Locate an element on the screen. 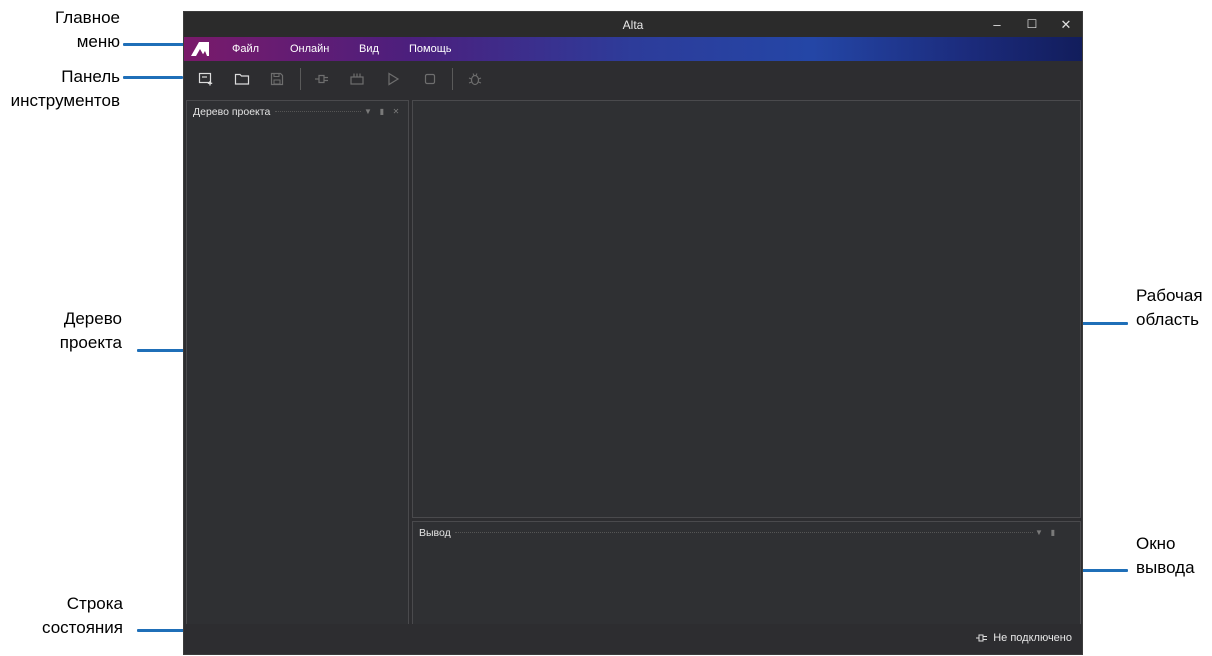 Image resolution: width=1212 pixels, height=656 pixels. device-icon is located at coordinates (357, 79).